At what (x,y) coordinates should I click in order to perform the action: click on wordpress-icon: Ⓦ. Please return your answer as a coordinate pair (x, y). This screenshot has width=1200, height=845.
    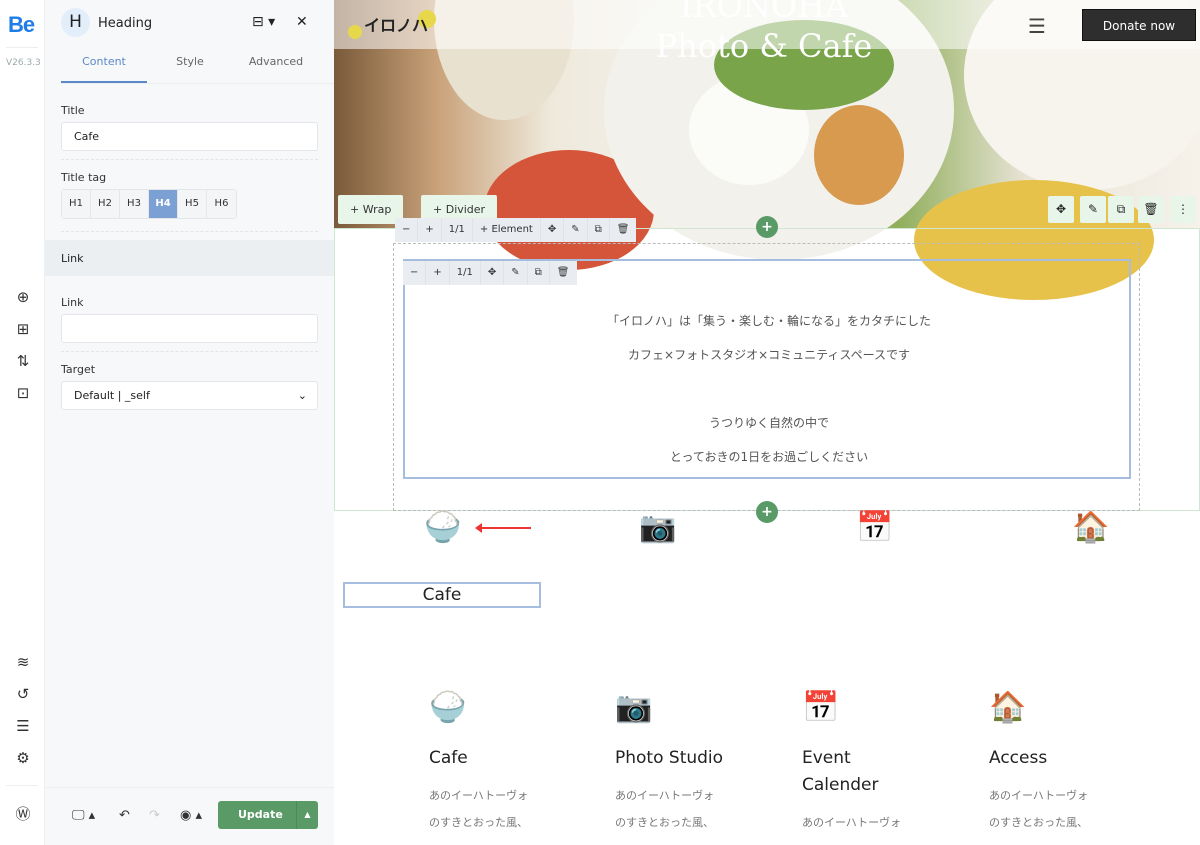
    Looking at the image, I should click on (23, 814).